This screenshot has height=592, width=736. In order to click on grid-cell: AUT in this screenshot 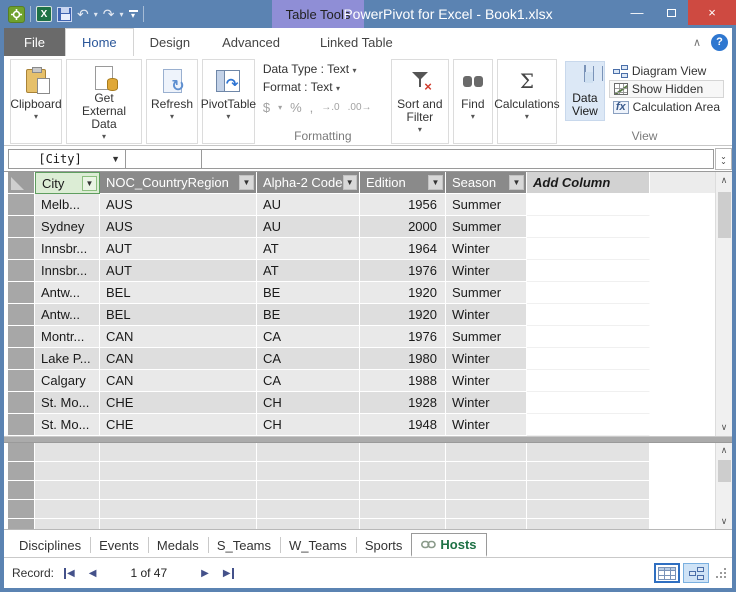, I will do `click(178, 271)`.